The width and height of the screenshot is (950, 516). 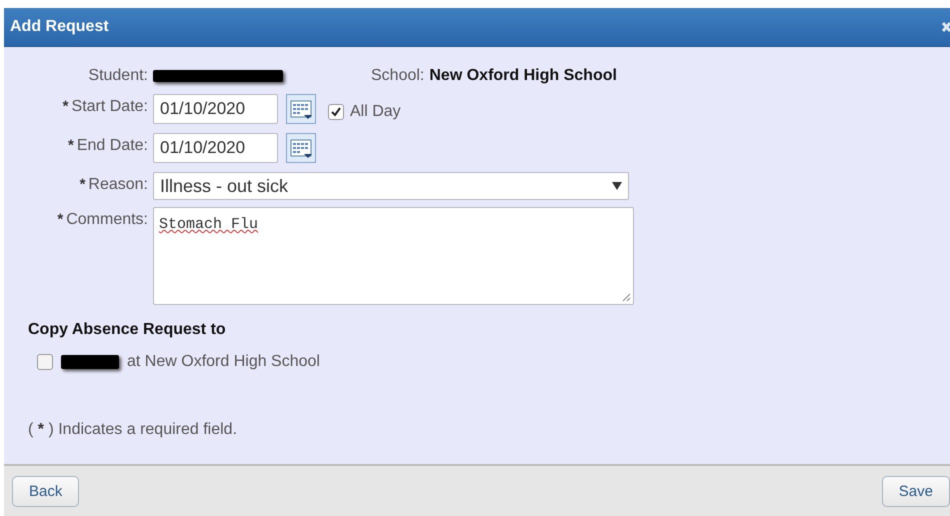 I want to click on field-label: Start Date:, so click(x=110, y=107).